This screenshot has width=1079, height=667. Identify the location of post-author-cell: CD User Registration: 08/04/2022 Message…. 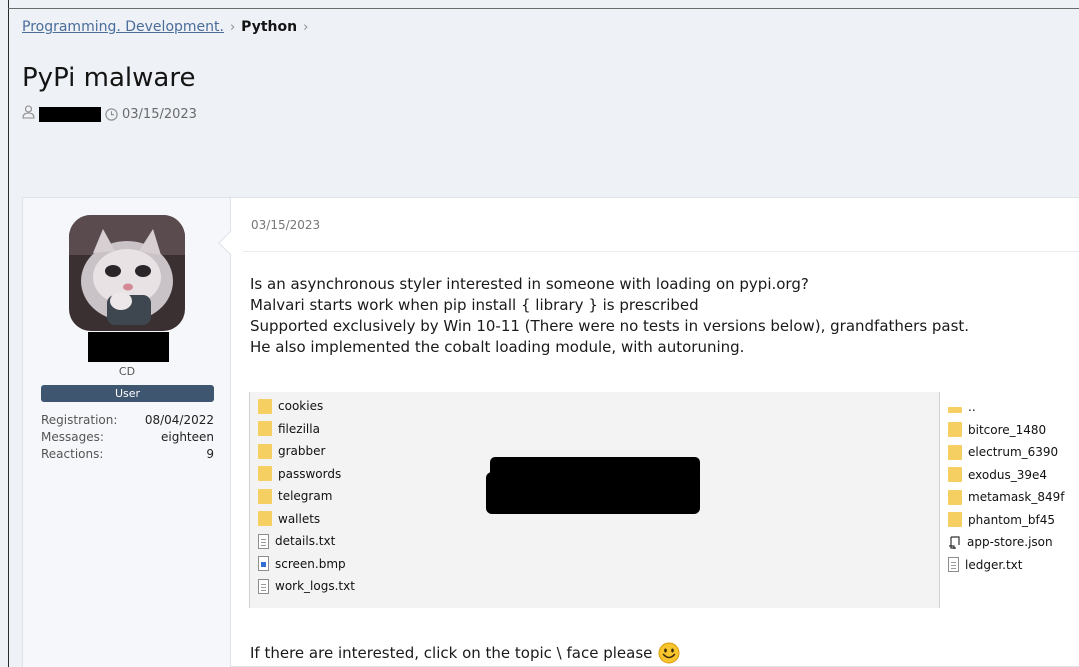
(127, 432).